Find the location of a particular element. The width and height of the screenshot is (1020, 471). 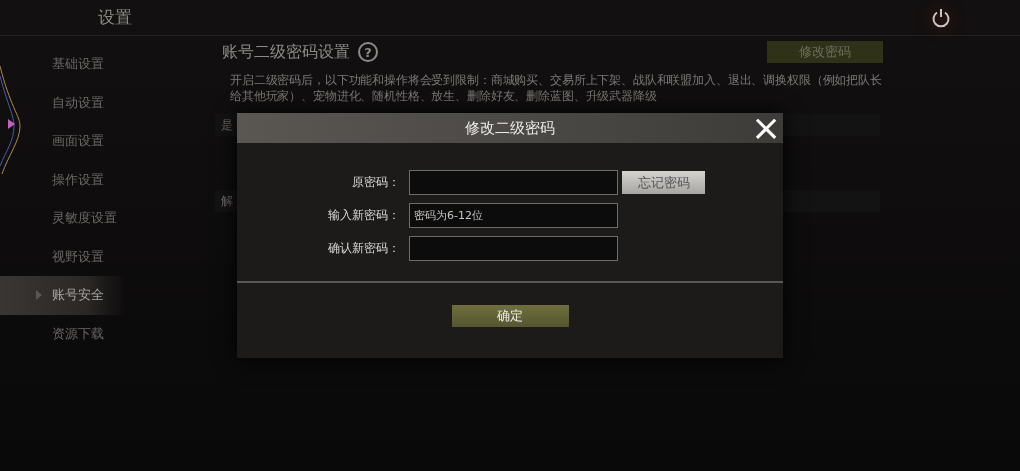

confirm-button: 确定 is located at coordinates (510, 316).